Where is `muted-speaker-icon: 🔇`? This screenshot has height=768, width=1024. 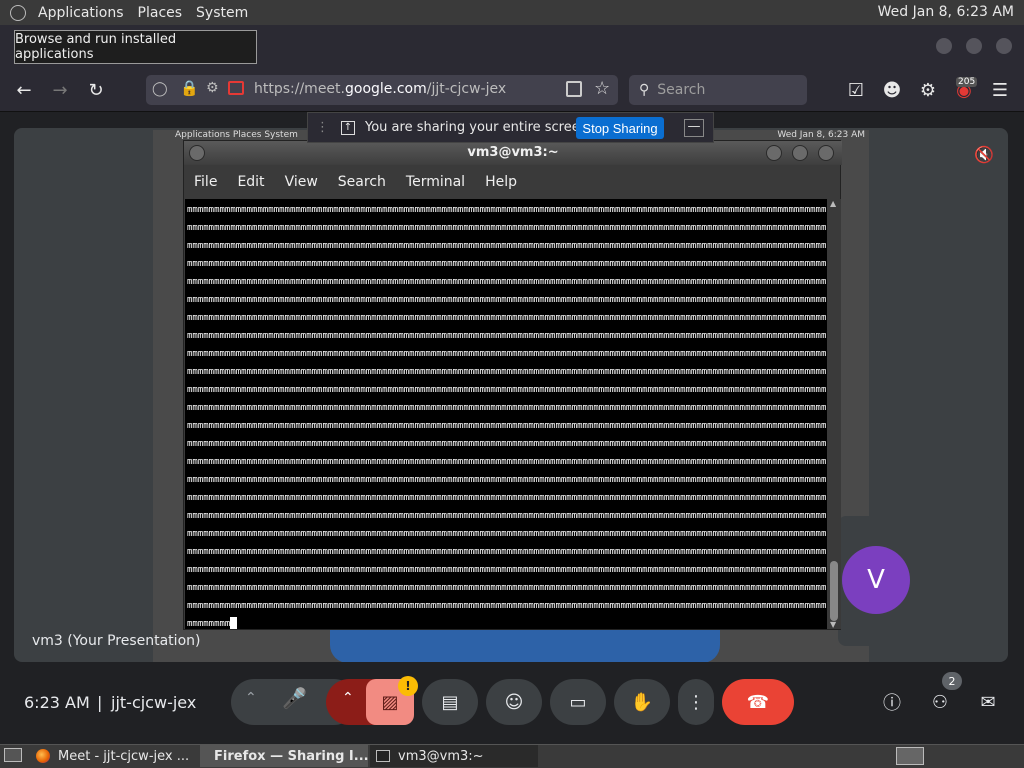
muted-speaker-icon: 🔇 is located at coordinates (984, 154).